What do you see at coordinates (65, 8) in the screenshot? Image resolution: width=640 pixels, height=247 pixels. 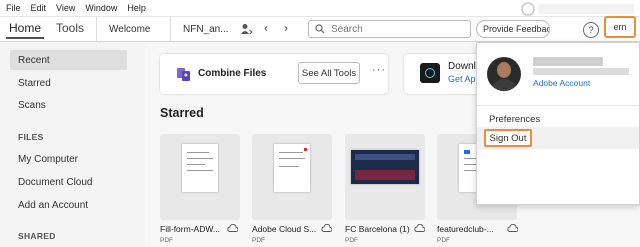 I see `menu-view: View` at bounding box center [65, 8].